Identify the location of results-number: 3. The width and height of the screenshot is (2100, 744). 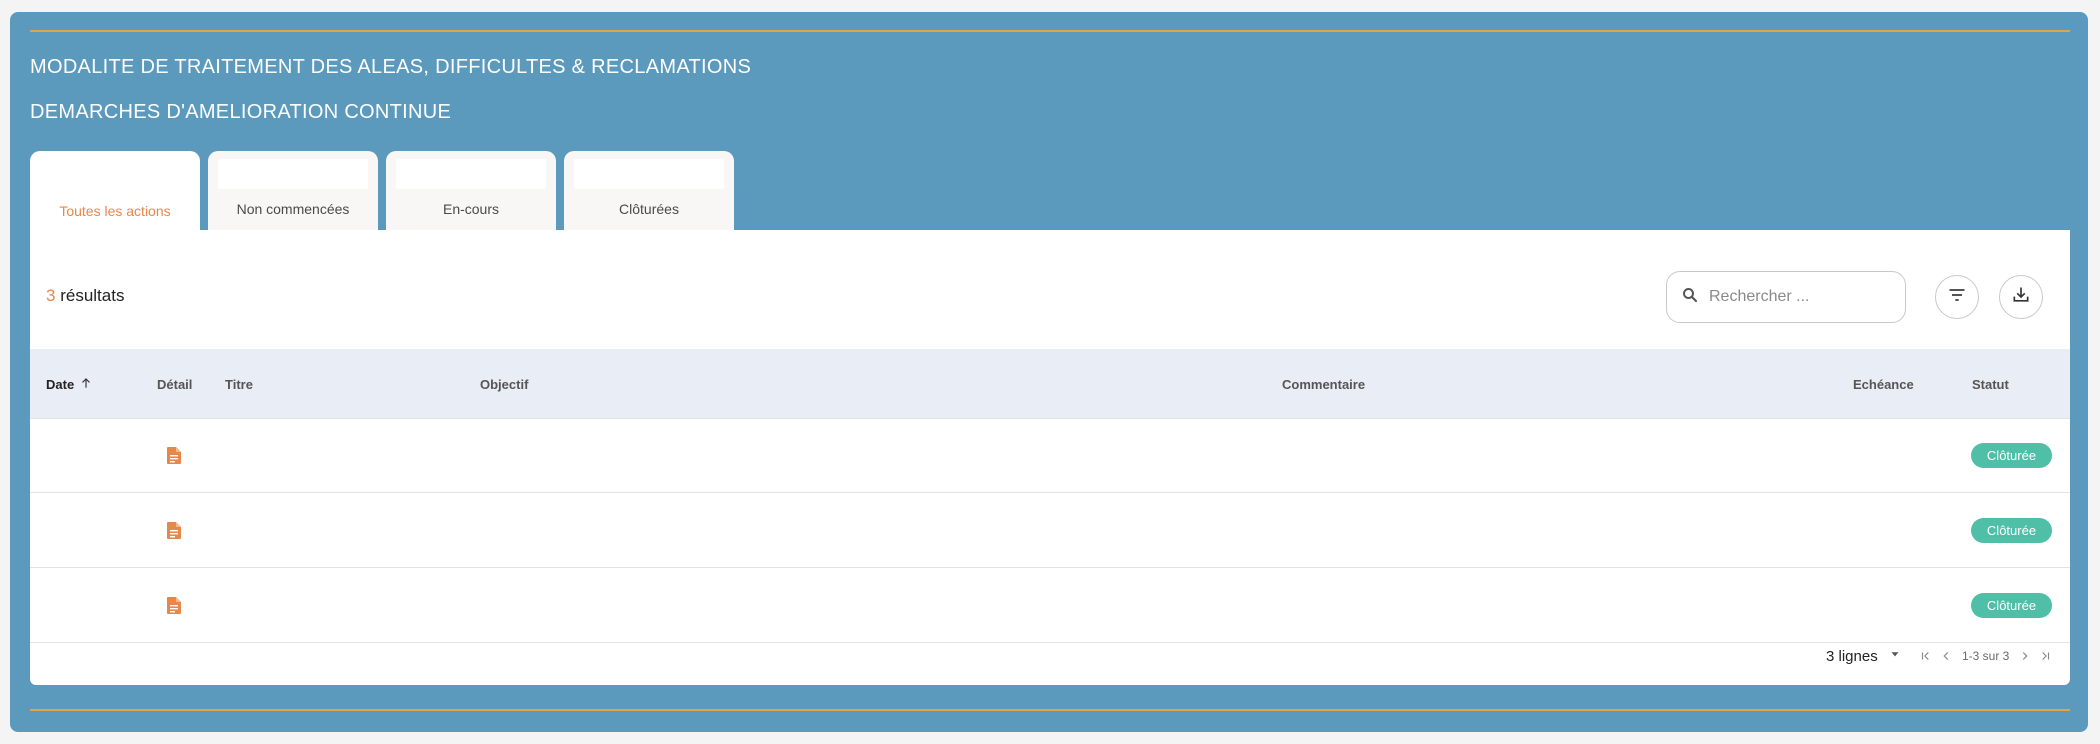
(51, 295).